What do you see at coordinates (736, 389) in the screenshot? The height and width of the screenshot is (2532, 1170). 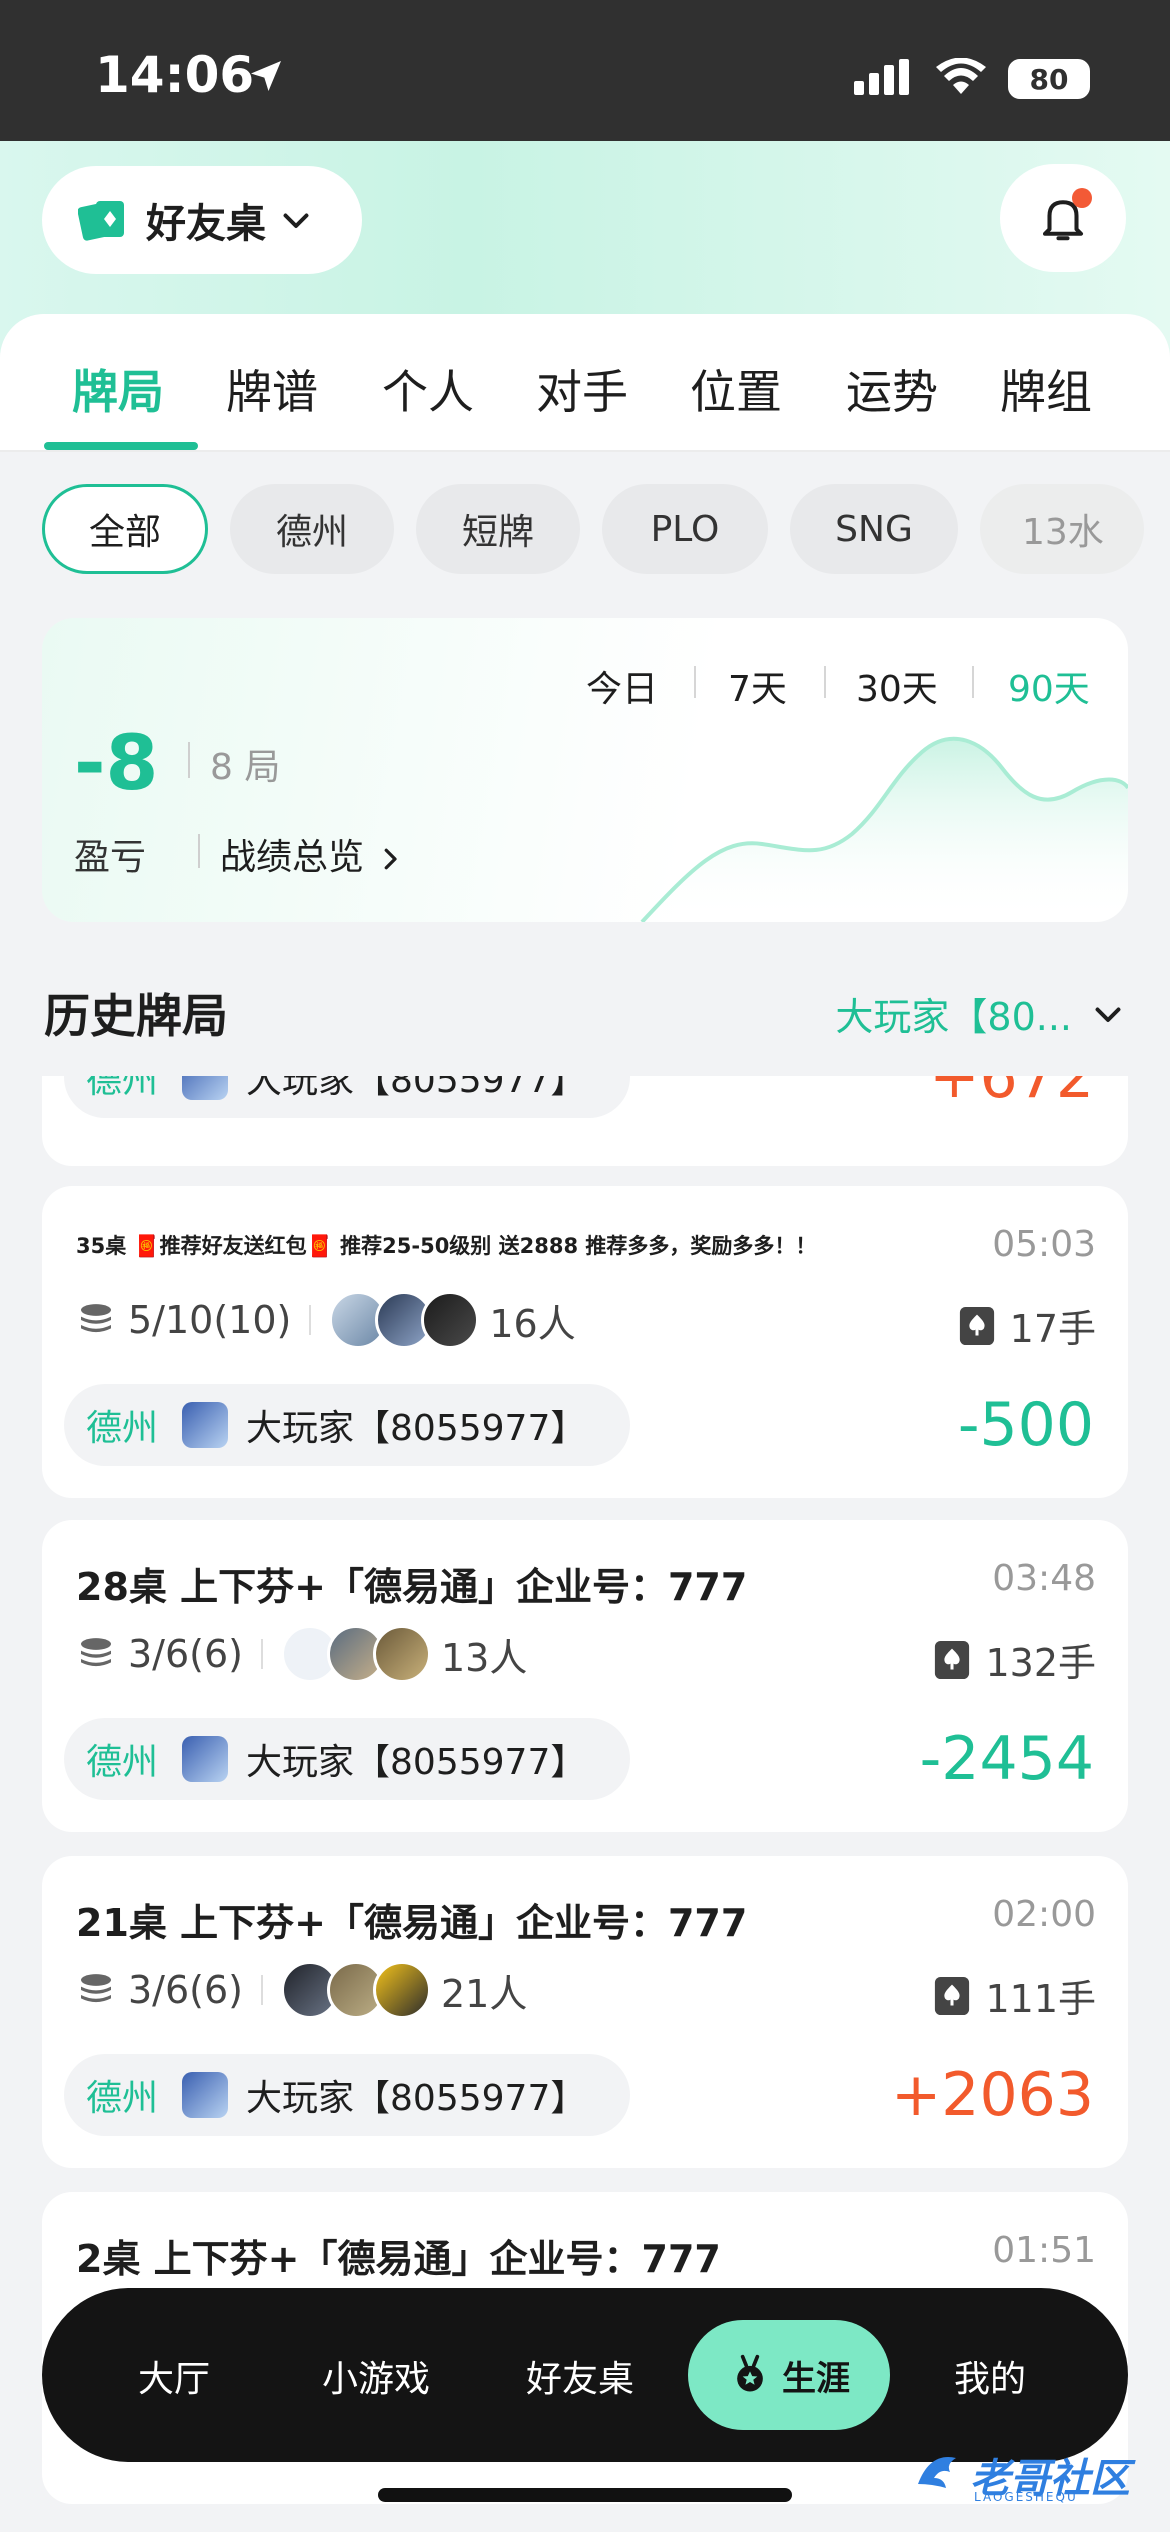 I see `tab-position: 位置` at bounding box center [736, 389].